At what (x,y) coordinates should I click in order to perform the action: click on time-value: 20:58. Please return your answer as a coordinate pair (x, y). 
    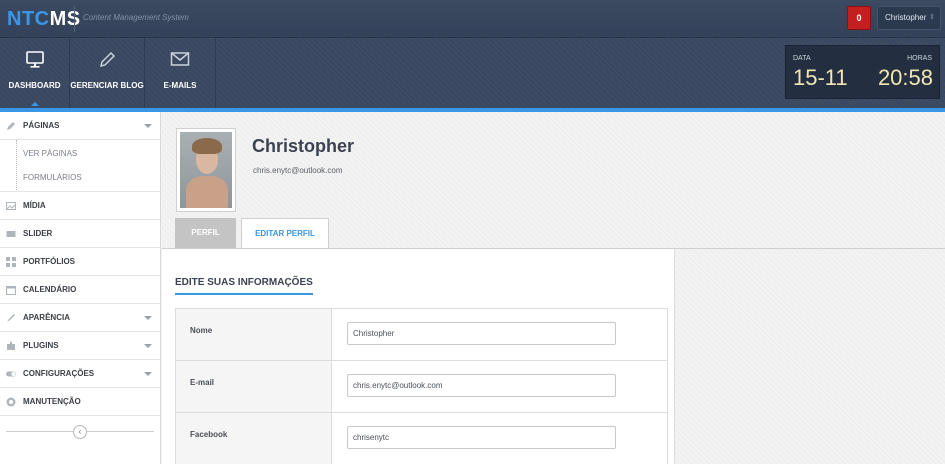
    Looking at the image, I should click on (905, 77).